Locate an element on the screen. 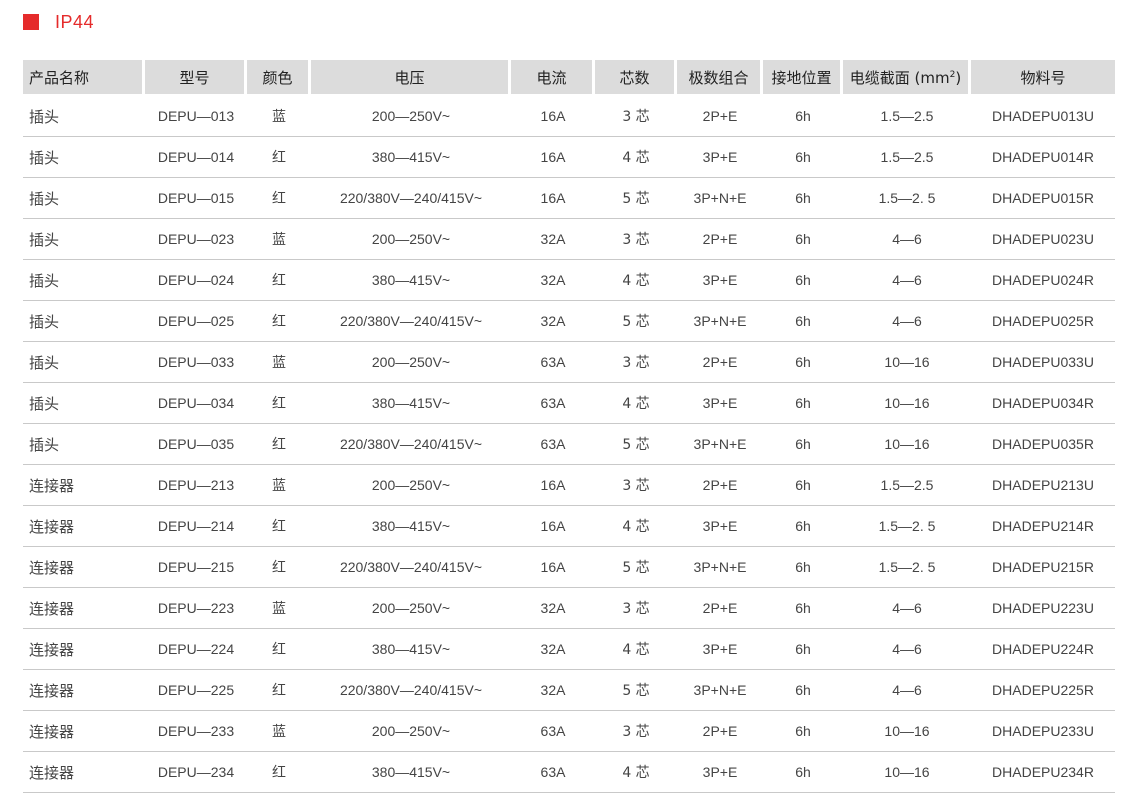  section-title: IP44 is located at coordinates (58, 22).